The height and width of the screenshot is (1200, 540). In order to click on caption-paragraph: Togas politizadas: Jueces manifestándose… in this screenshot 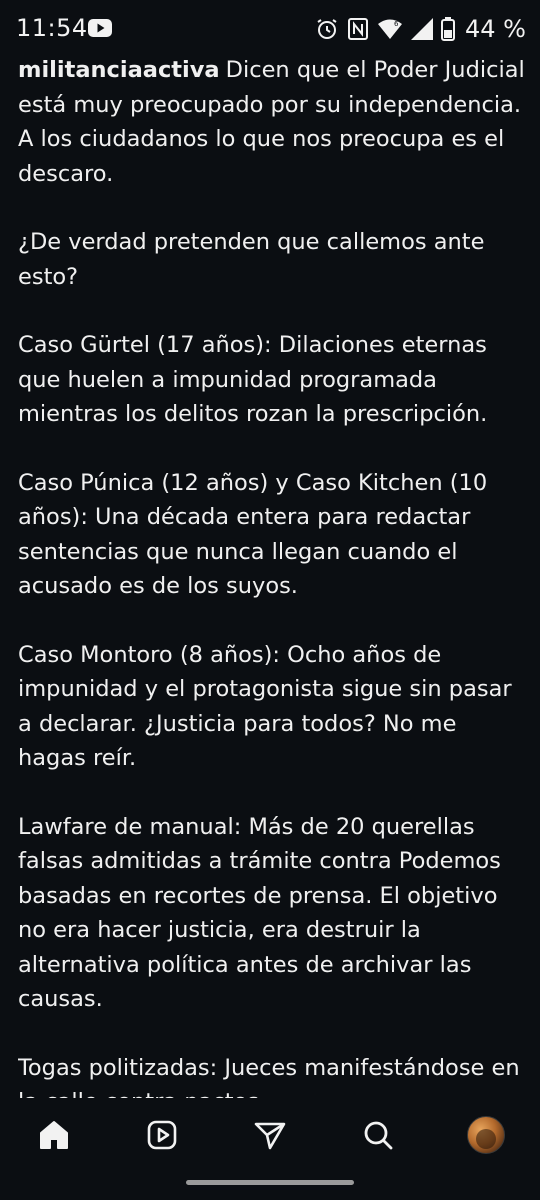, I will do `click(269, 1076)`.